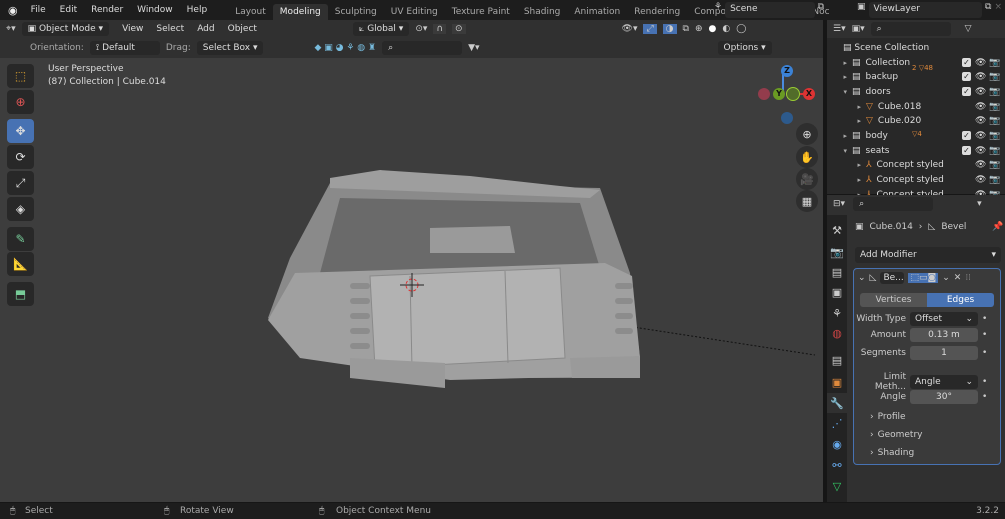 This screenshot has width=1005, height=519. What do you see at coordinates (837, 486) in the screenshot?
I see `data-tab-icon: ▽` at bounding box center [837, 486].